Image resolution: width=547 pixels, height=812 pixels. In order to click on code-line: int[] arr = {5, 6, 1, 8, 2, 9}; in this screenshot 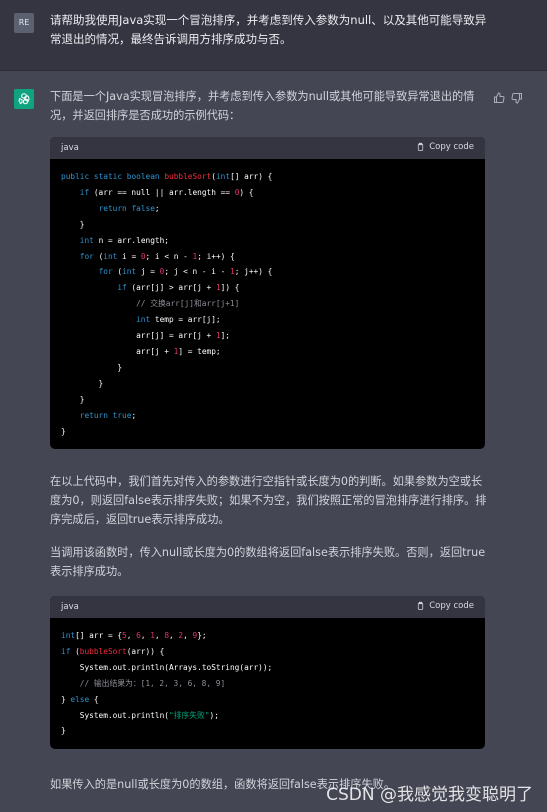, I will do `click(134, 635)`.